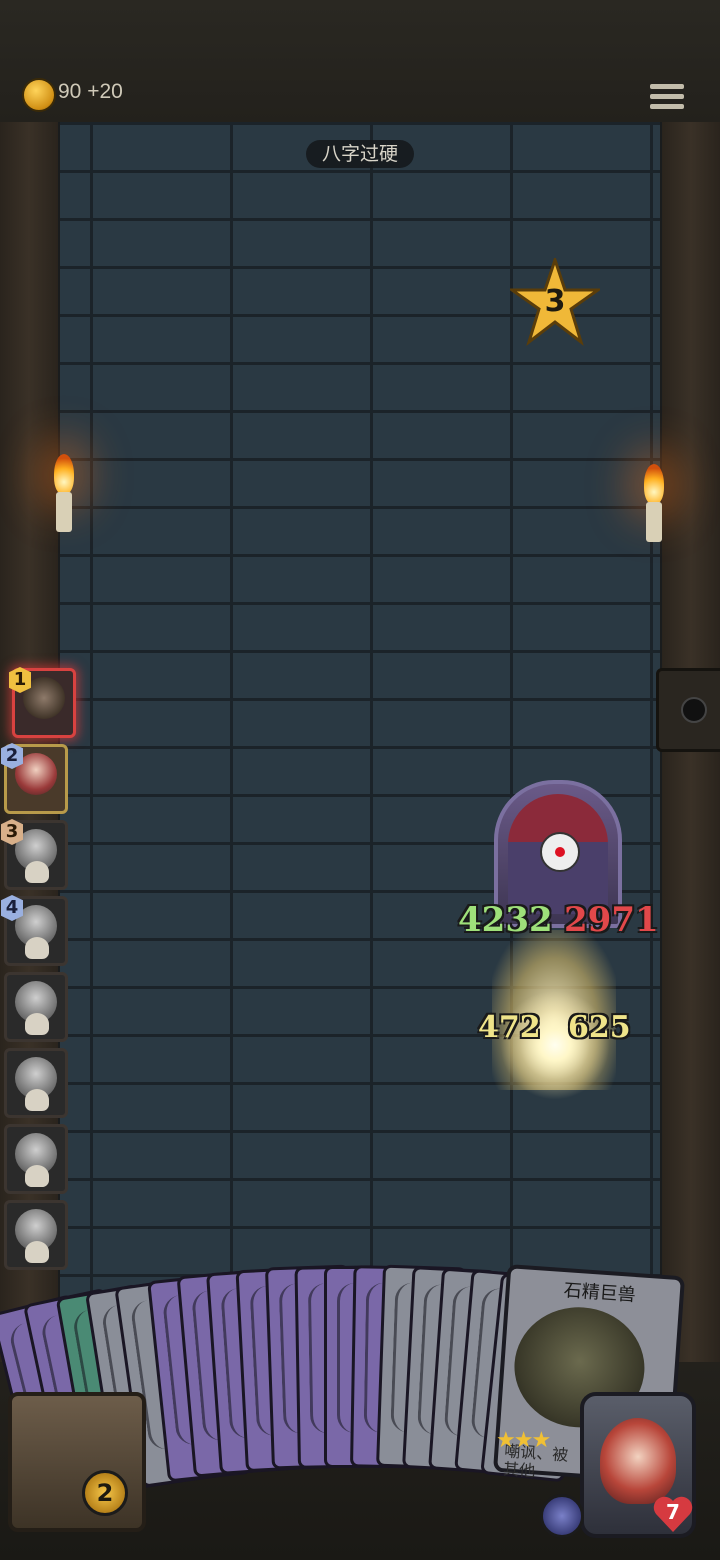 This screenshot has width=720, height=1560. I want to click on queue-item-1: 1, so click(42, 702).